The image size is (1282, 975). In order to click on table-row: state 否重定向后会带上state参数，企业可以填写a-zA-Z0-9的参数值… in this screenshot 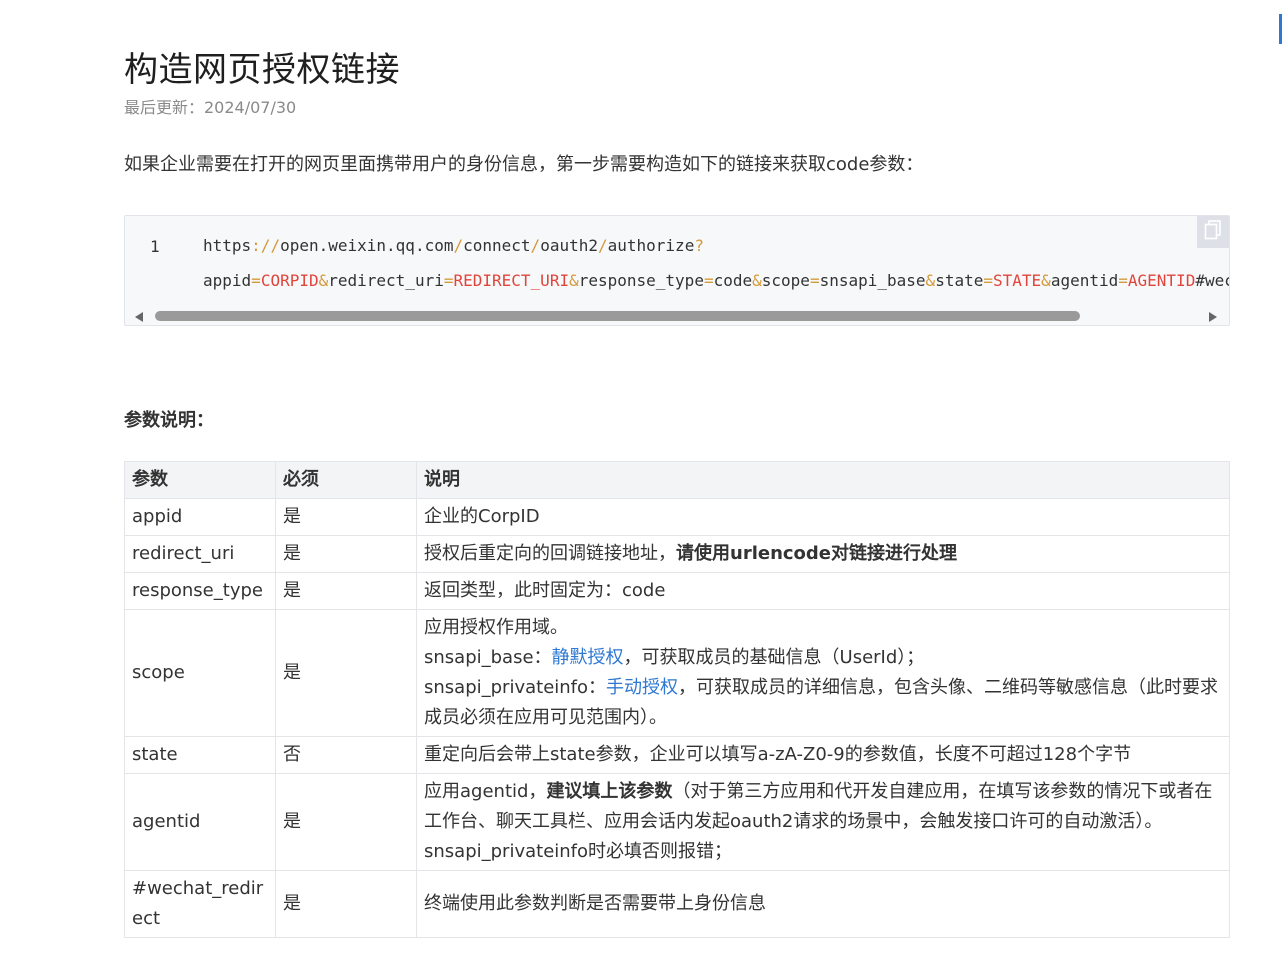, I will do `click(677, 755)`.